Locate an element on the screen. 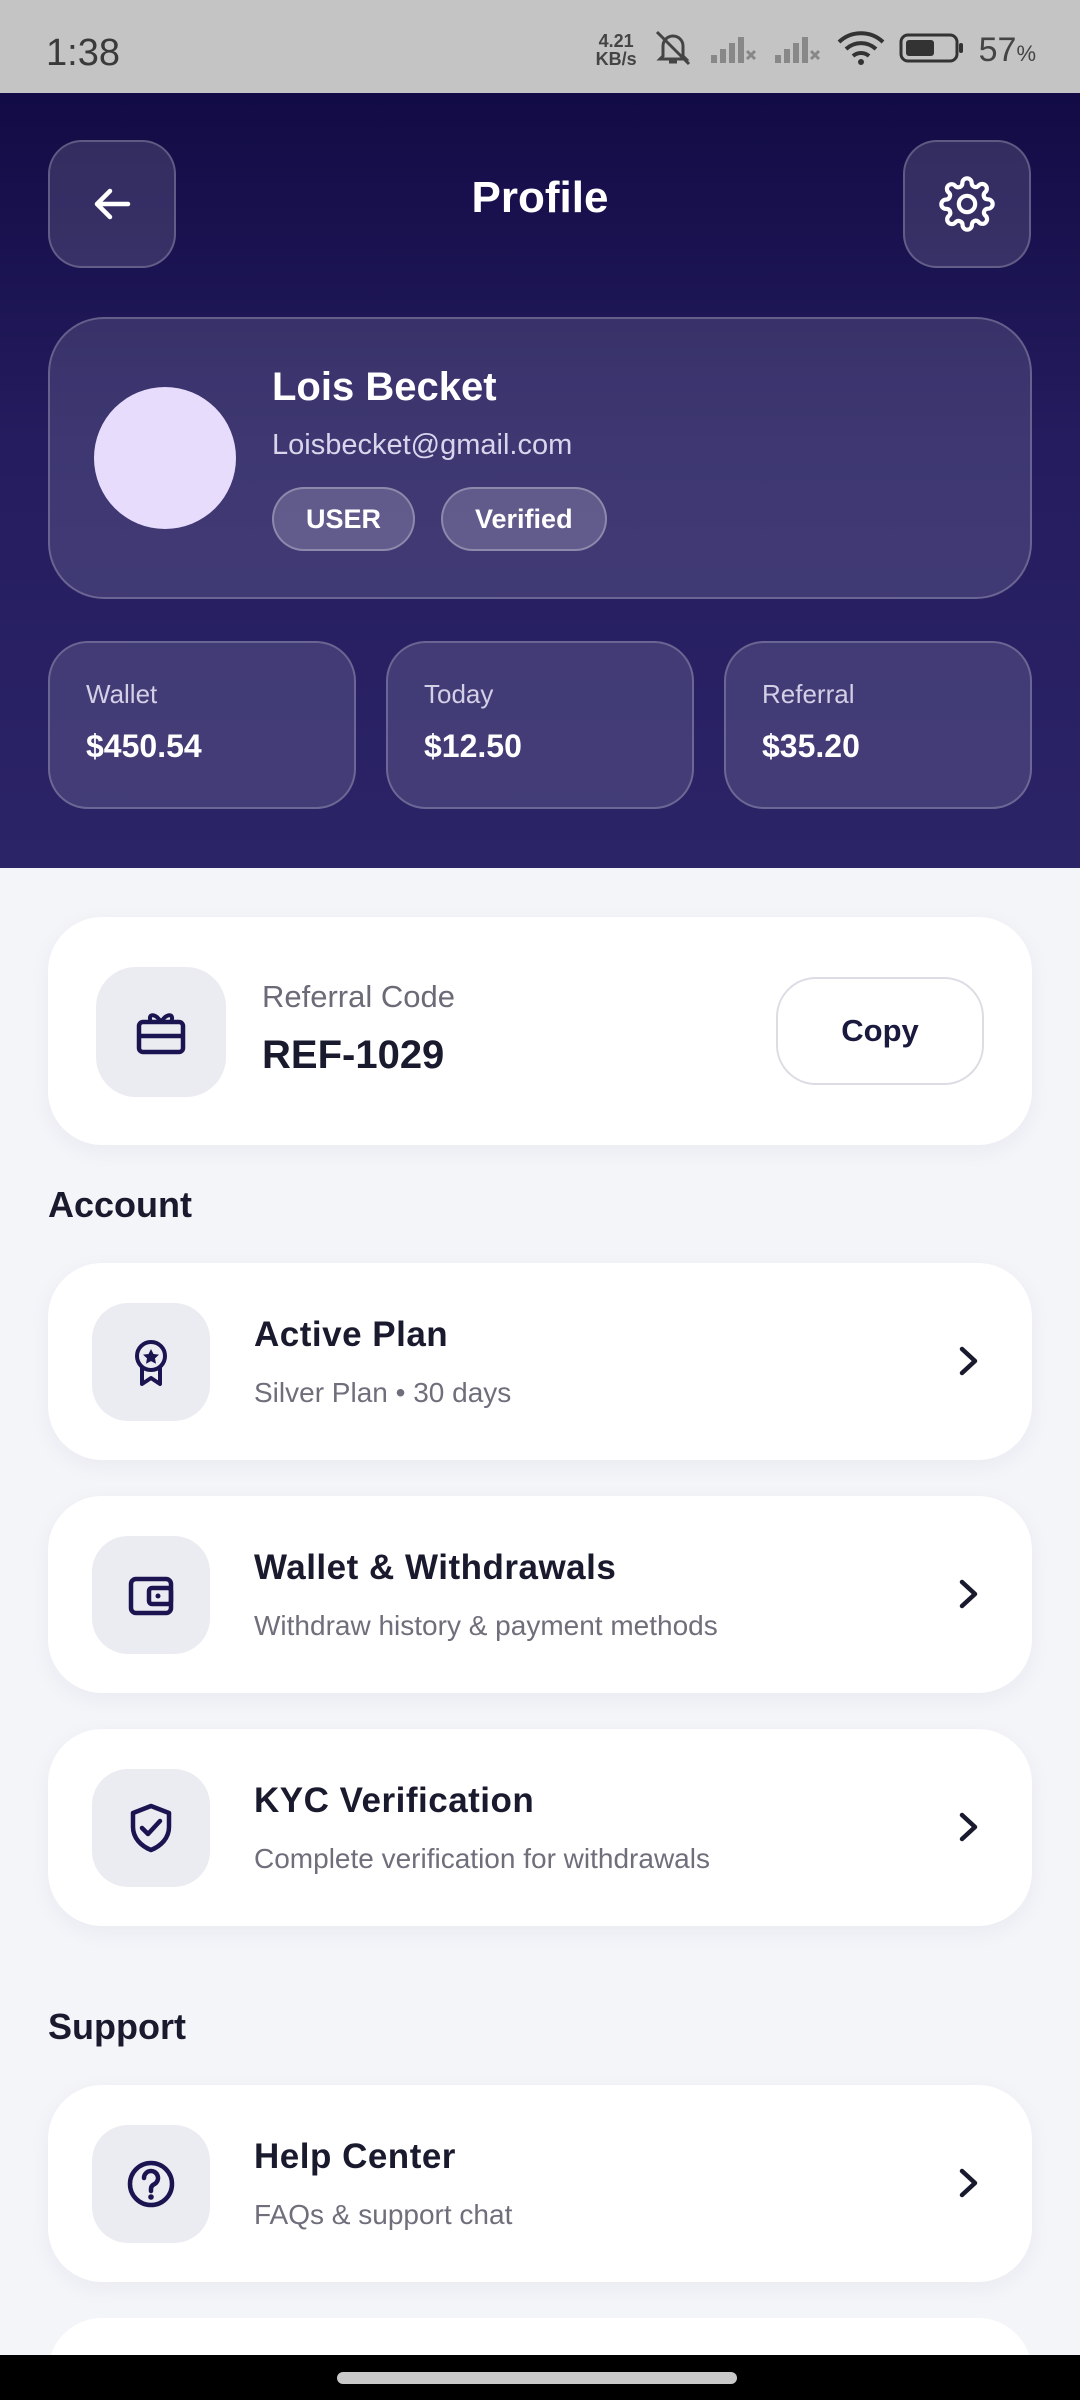  referral-code-value: REF-1029 is located at coordinates (353, 1055).